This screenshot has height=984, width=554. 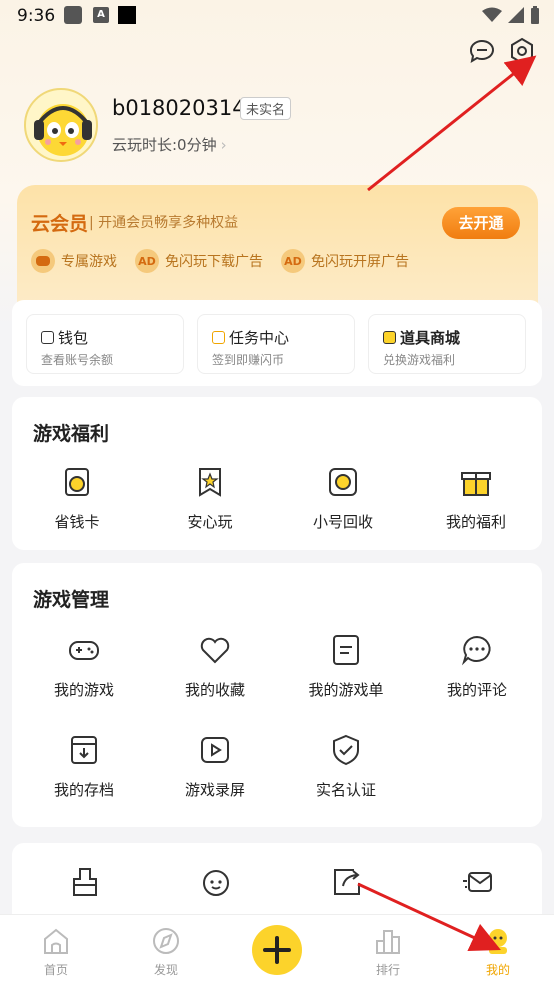 I want to click on cloud-play-time: 云玩时长:0分钟 ›, so click(x=169, y=144).